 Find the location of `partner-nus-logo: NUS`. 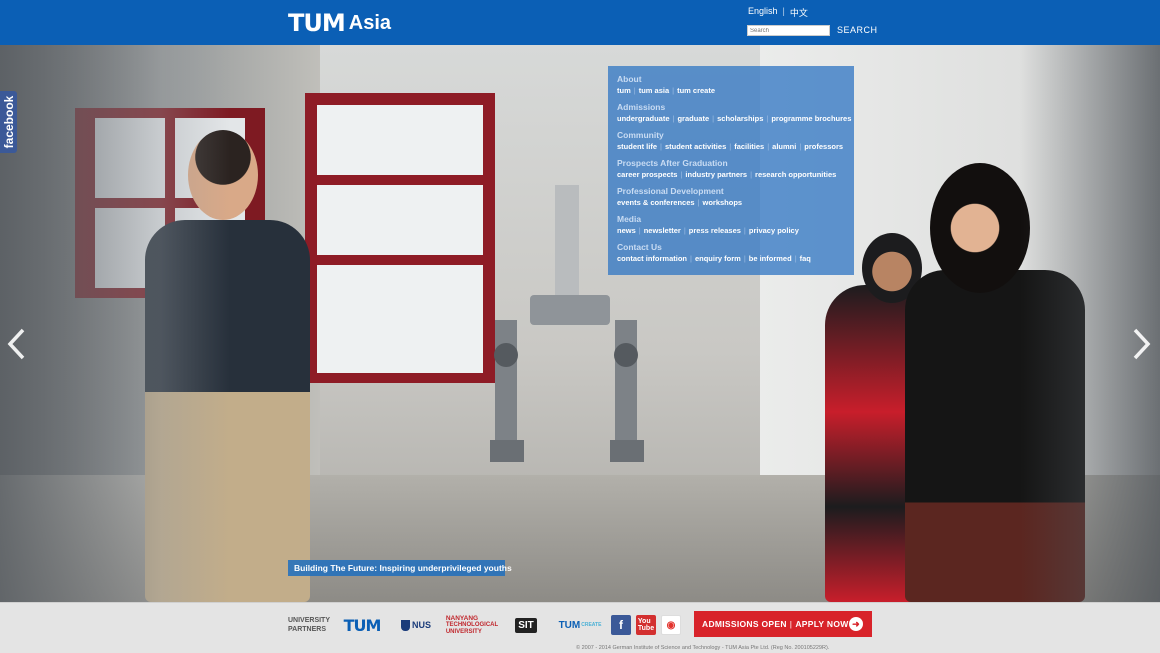

partner-nus-logo: NUS is located at coordinates (416, 625).